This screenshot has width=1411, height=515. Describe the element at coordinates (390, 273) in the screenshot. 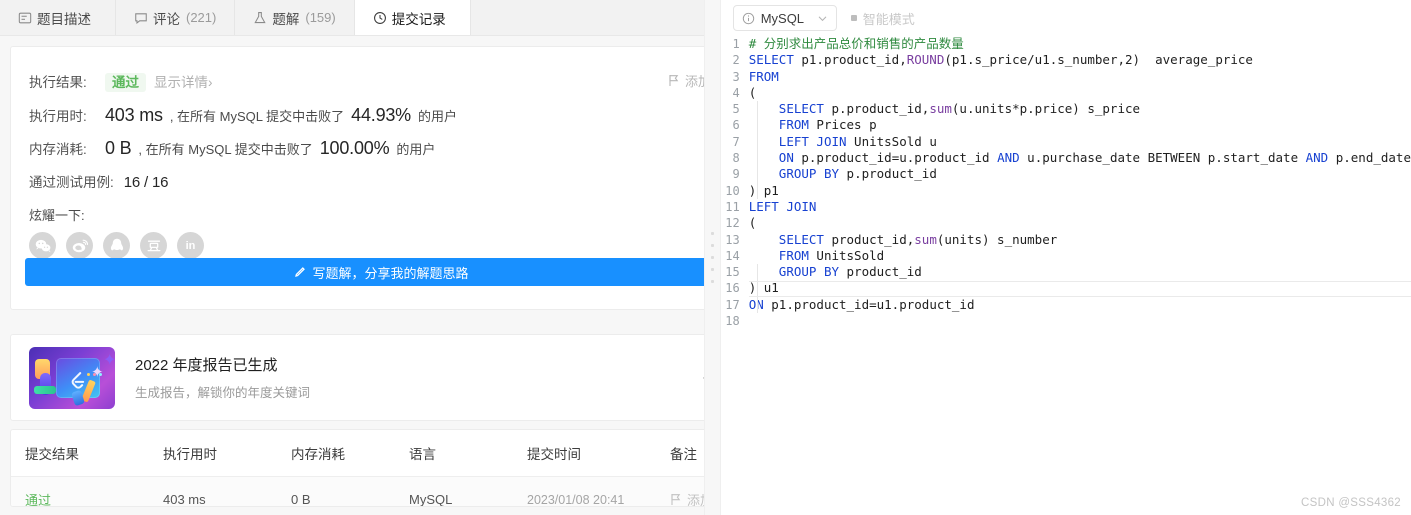

I see `write-solution-label: 写题解，分享我的解题思路` at that location.